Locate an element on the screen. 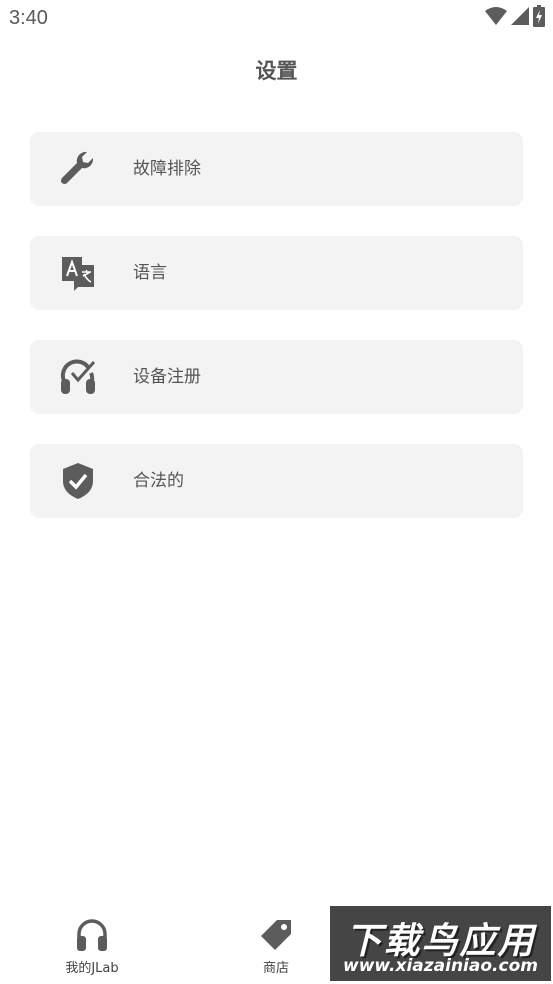 The image size is (553, 984). tag-icon is located at coordinates (276, 935).